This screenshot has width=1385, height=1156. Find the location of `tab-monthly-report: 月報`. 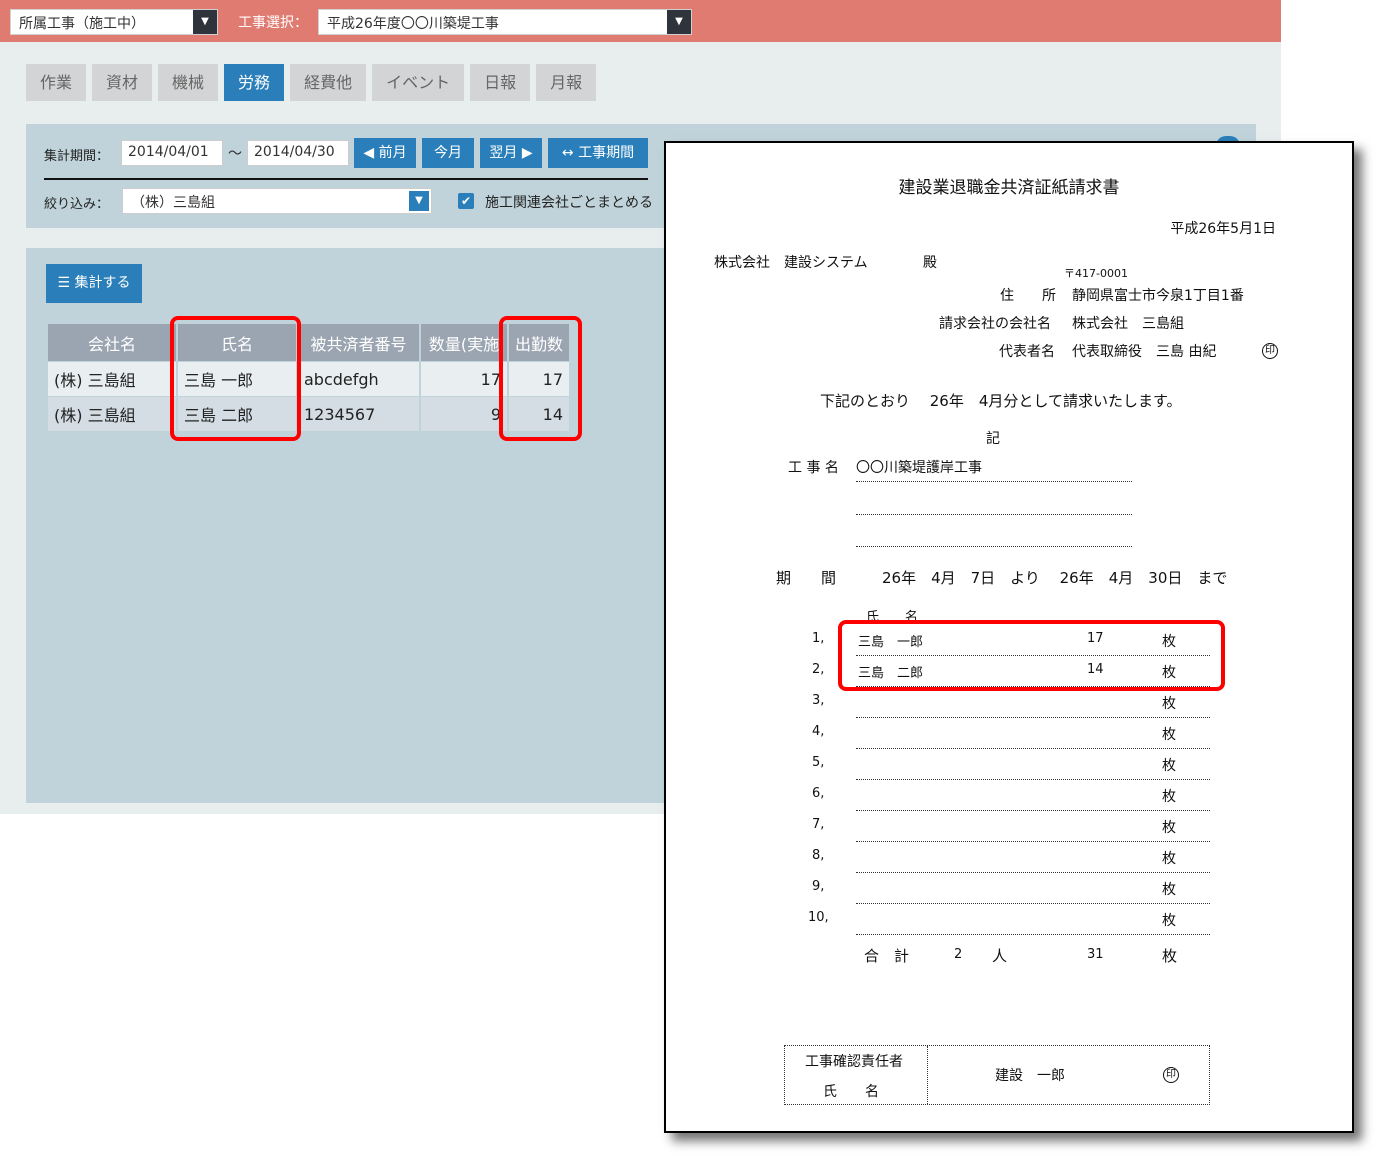

tab-monthly-report: 月報 is located at coordinates (566, 82).